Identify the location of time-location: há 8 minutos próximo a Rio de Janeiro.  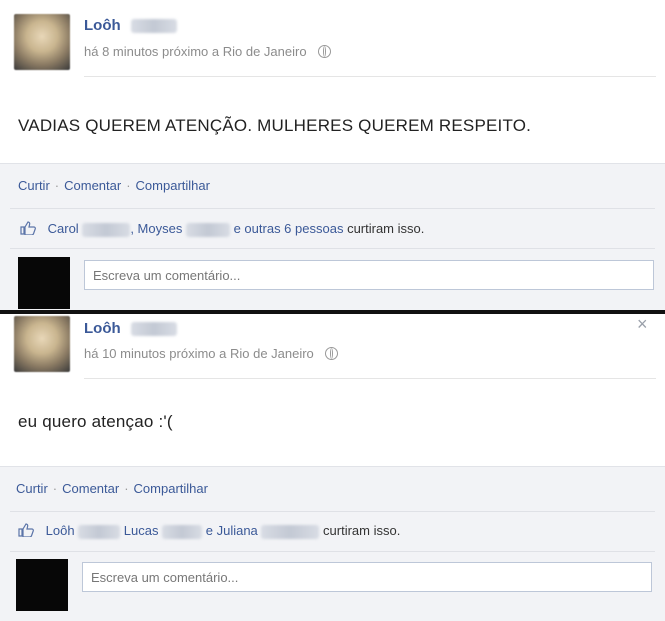
(195, 51).